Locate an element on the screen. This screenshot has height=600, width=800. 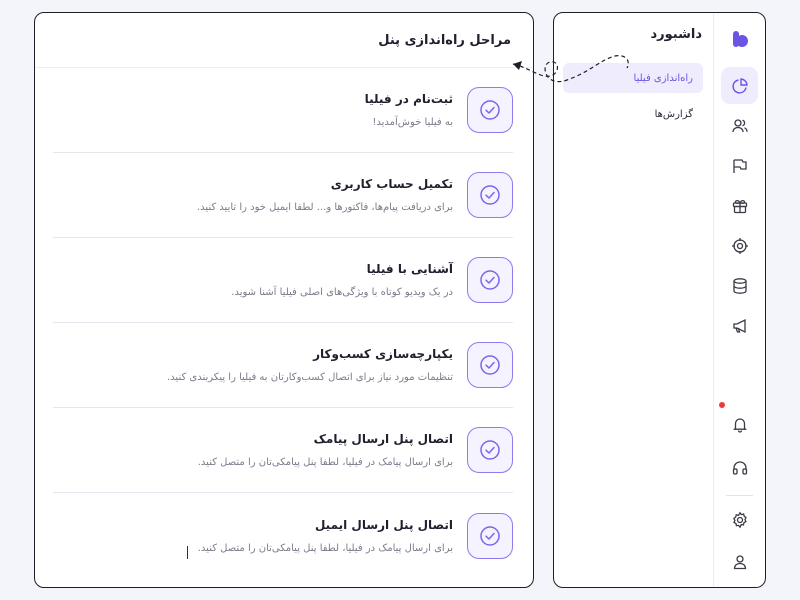
dashed-arrow-icon is located at coordinates (570, 69).